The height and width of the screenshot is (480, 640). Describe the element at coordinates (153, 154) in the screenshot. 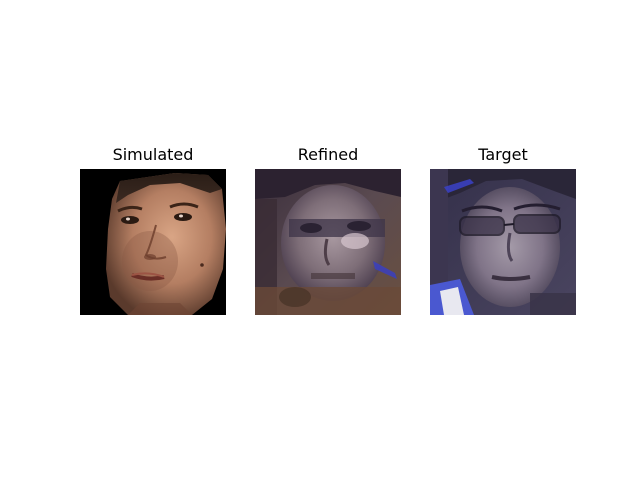

I see `panel-title-simulated: Simulated` at that location.